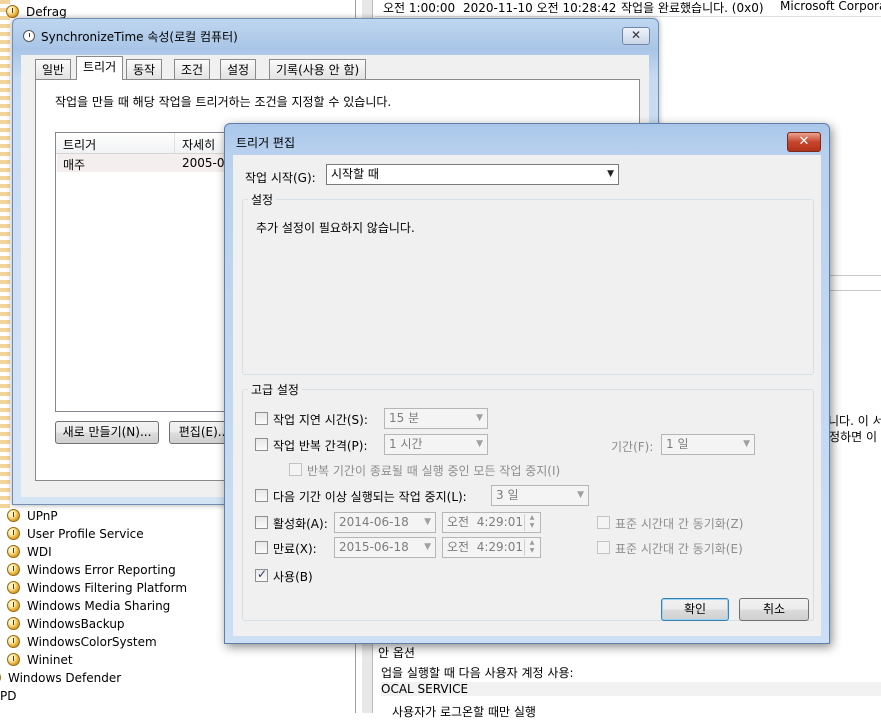 This screenshot has height=720, width=881. Describe the element at coordinates (464, 712) in the screenshot. I see `run-option-text: 사용자가 로그온할 때만 실행` at that location.